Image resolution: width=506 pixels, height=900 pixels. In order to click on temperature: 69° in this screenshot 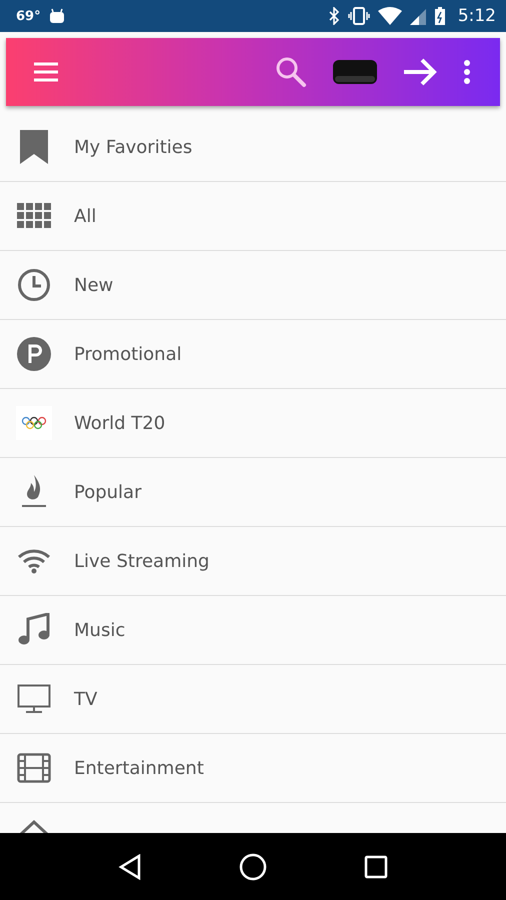, I will do `click(28, 16)`.